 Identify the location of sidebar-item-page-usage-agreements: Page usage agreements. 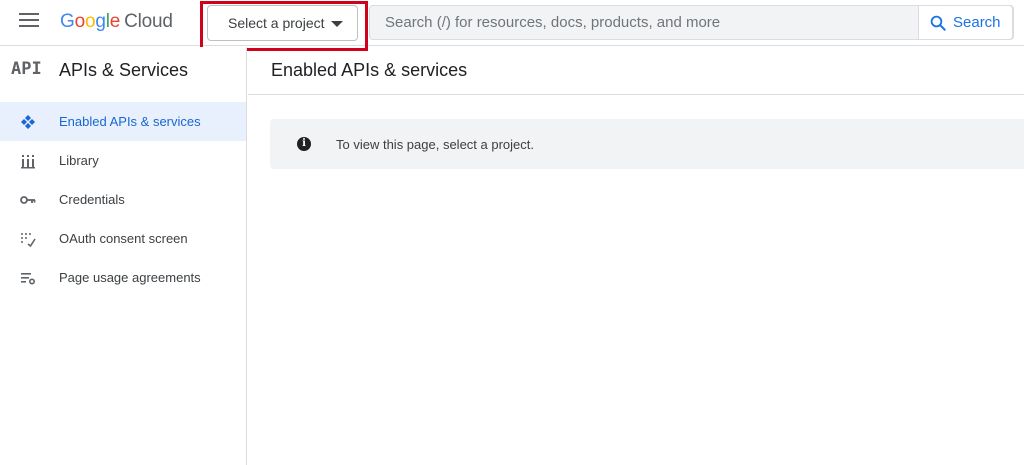
(123, 277).